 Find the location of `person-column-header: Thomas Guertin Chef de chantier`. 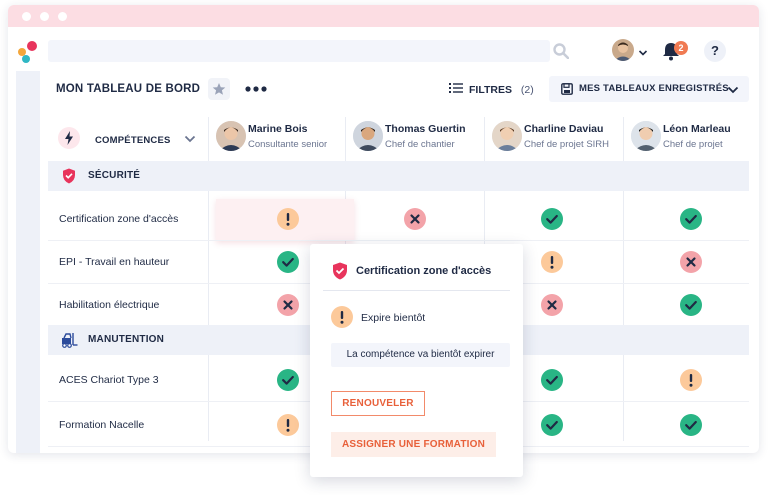

person-column-header: Thomas Guertin Chef de chantier is located at coordinates (414, 137).